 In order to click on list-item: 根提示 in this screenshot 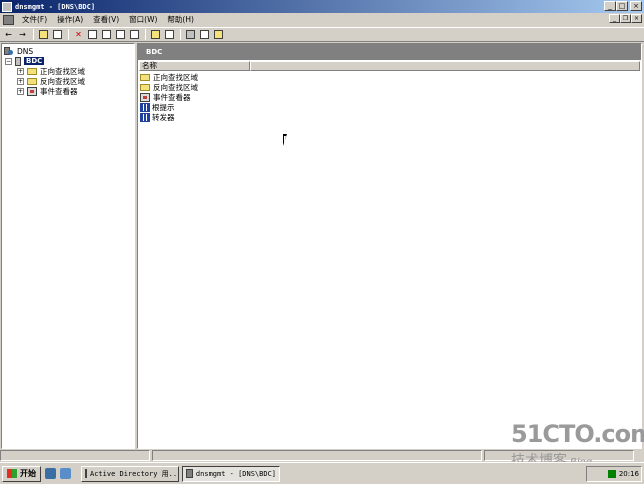, I will do `click(157, 107)`.